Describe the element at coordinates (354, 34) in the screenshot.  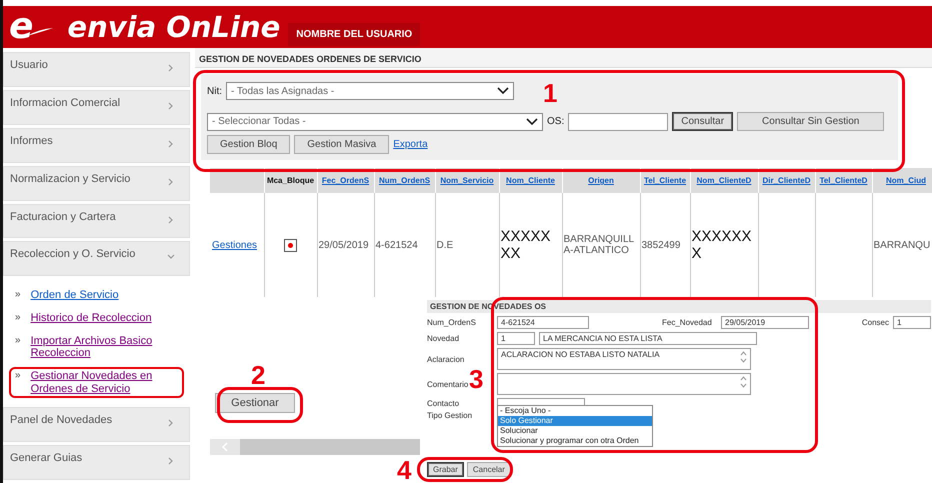
I see `user-name: NOMBRE DEL USUARIO` at that location.